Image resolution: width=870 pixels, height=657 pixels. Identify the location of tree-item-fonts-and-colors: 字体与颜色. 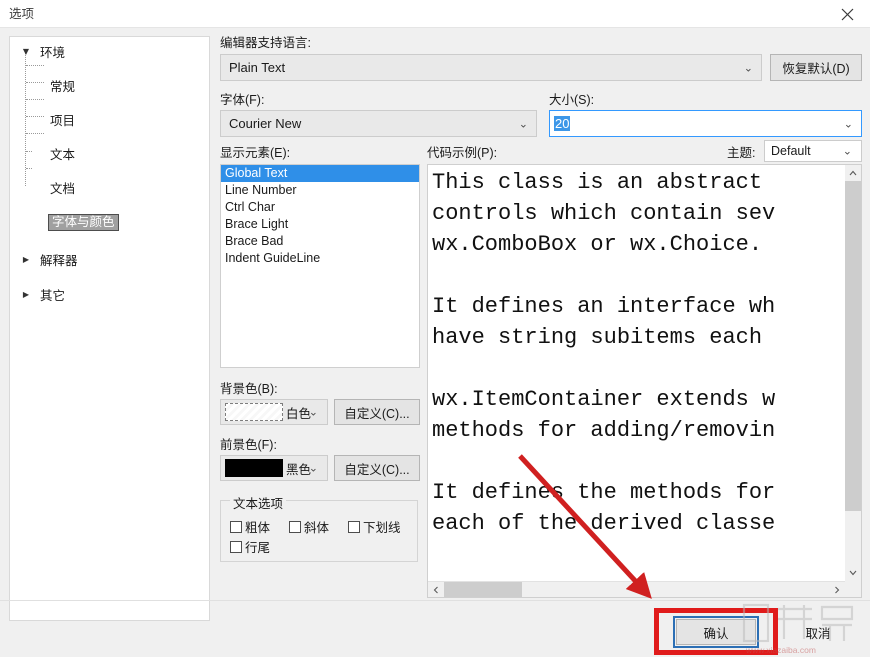
(109, 222).